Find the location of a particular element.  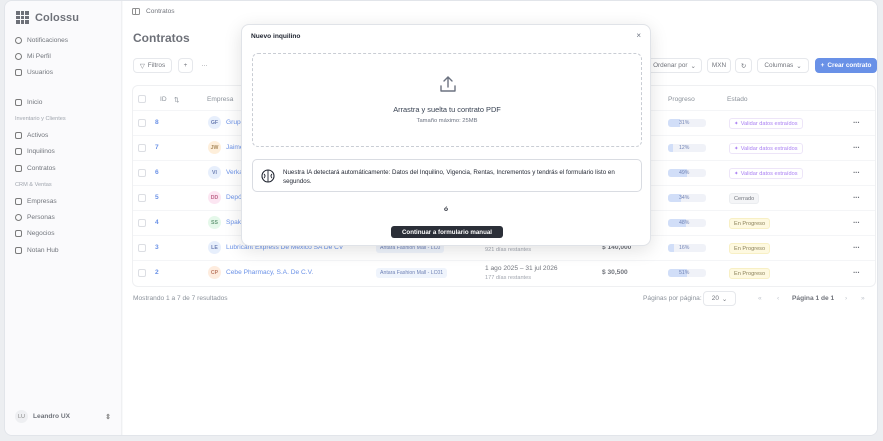

upload-icon is located at coordinates (448, 84).